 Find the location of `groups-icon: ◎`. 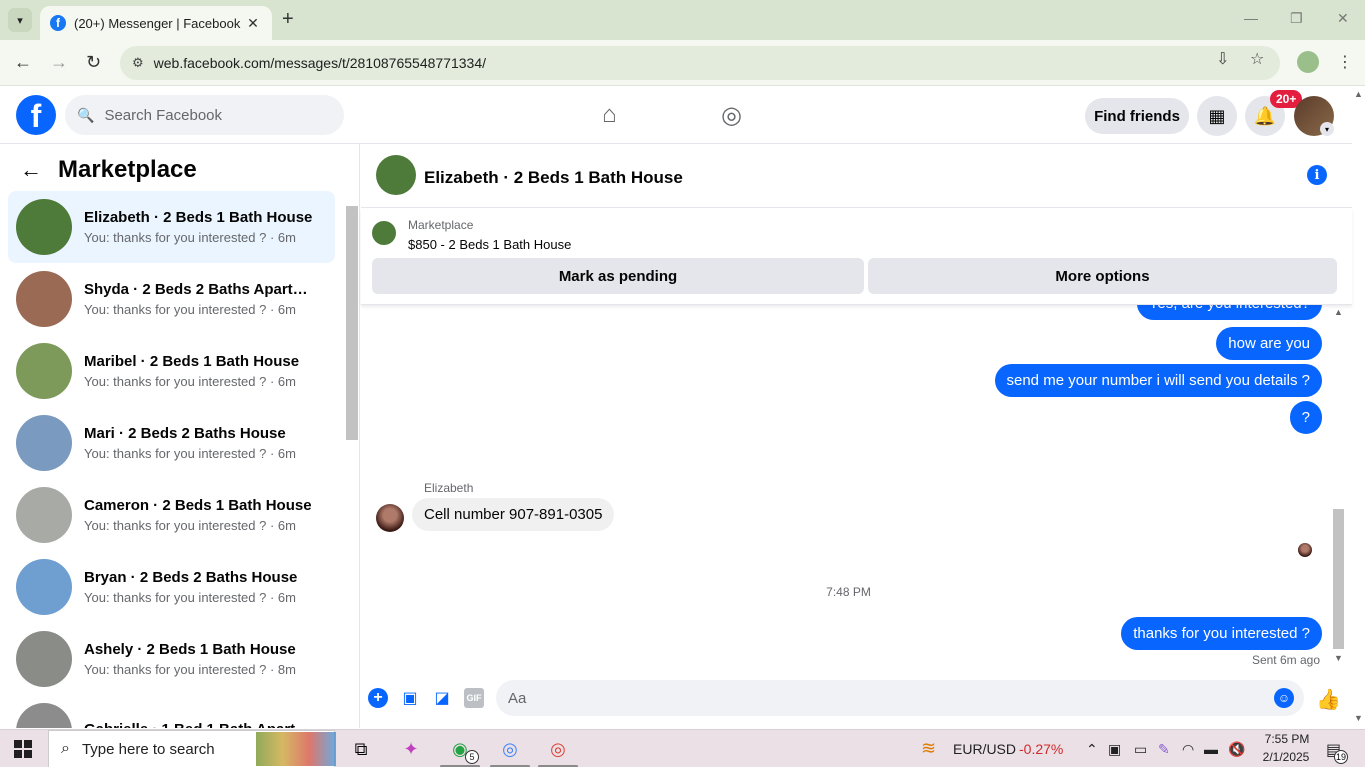

groups-icon: ◎ is located at coordinates (731, 115).